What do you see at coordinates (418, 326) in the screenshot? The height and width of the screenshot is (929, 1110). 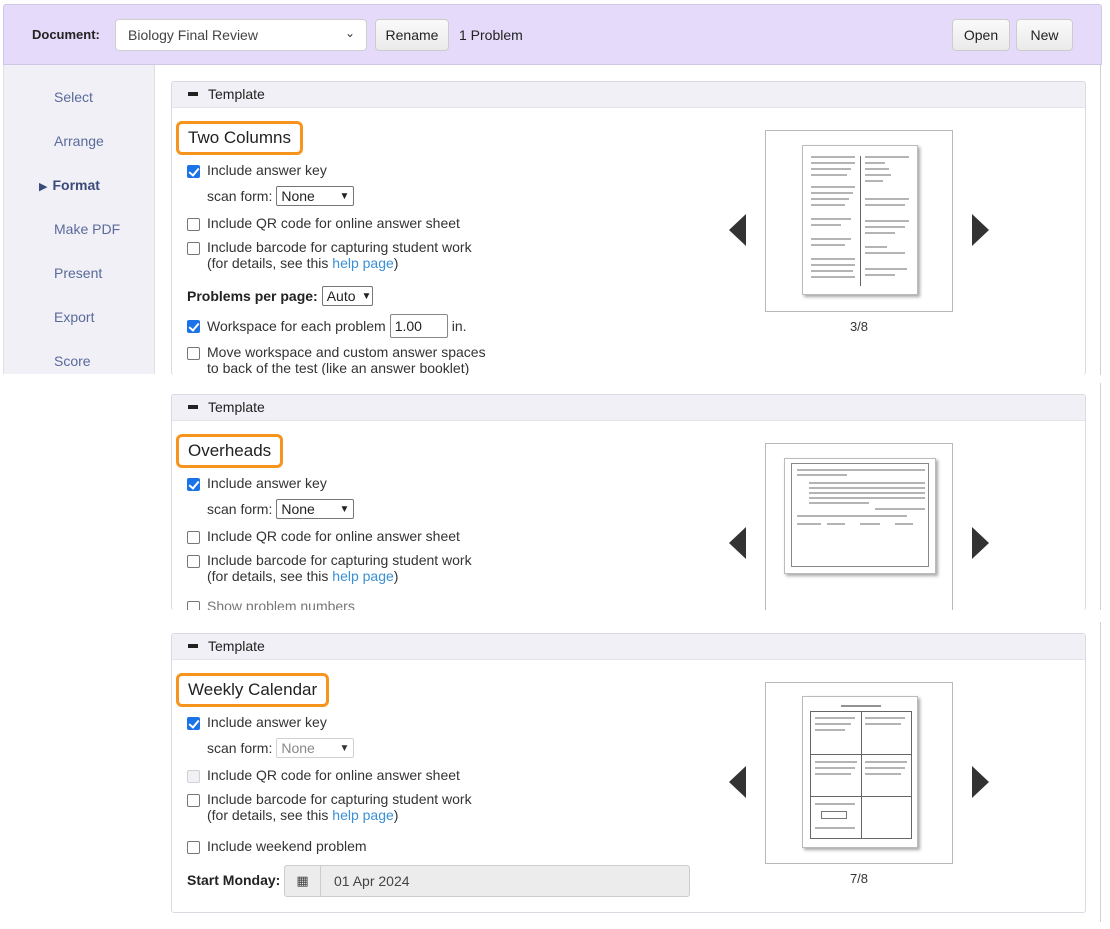 I see `workspace-input` at bounding box center [418, 326].